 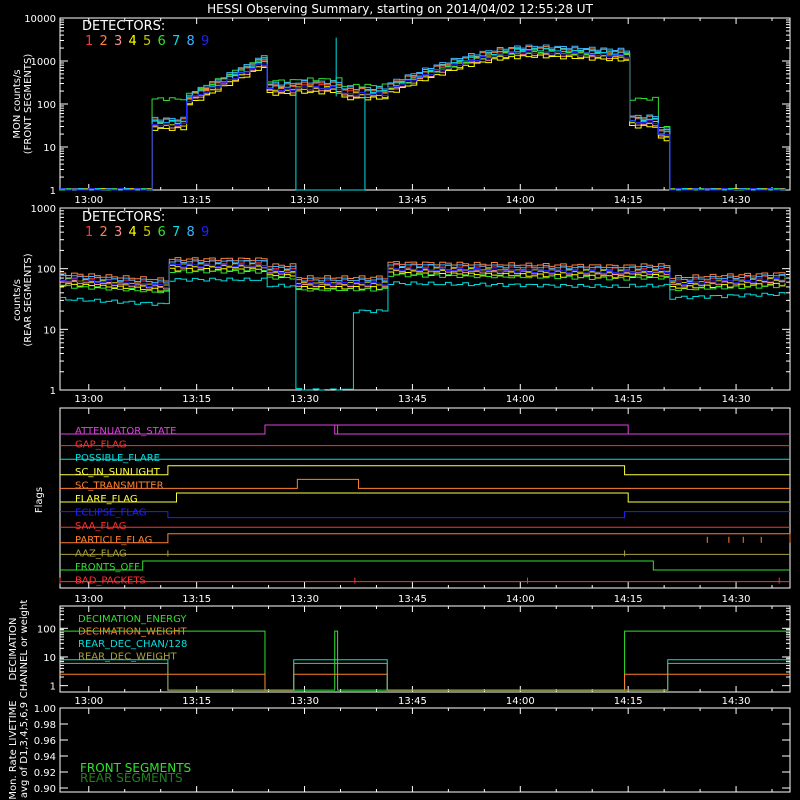 I want to click on decimation-legend-1: DECIMATION_WEIGHT, so click(x=132, y=632).